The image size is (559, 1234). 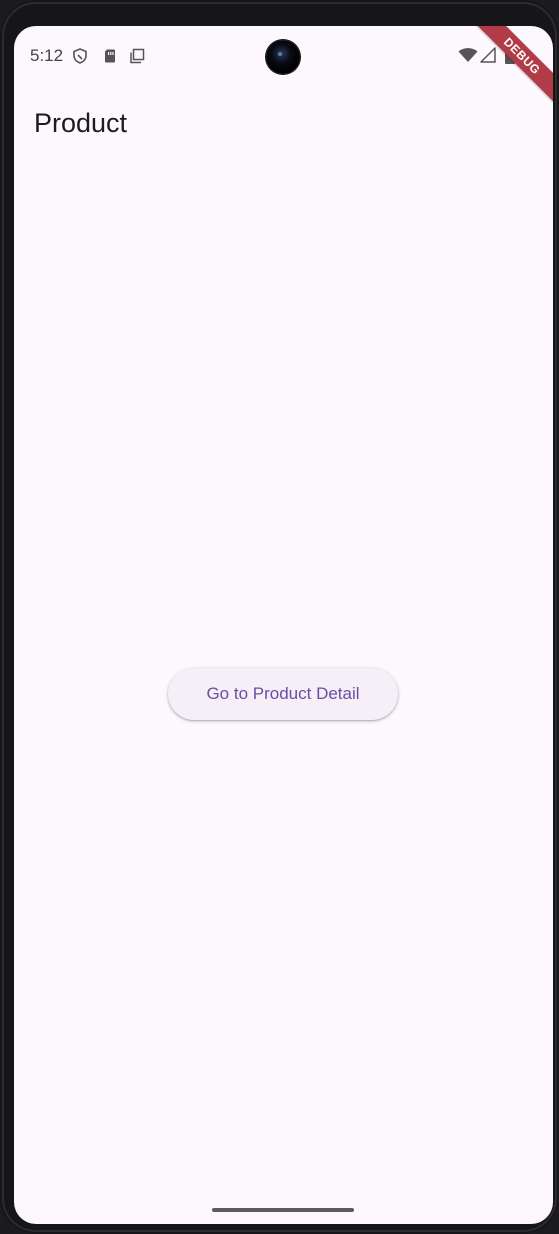 I want to click on status-bar: 5:12 DEBUG, so click(x=283, y=68).